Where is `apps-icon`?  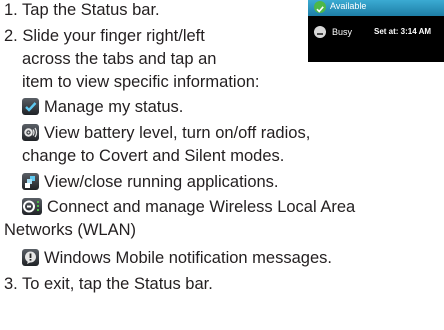
apps-icon is located at coordinates (30, 181).